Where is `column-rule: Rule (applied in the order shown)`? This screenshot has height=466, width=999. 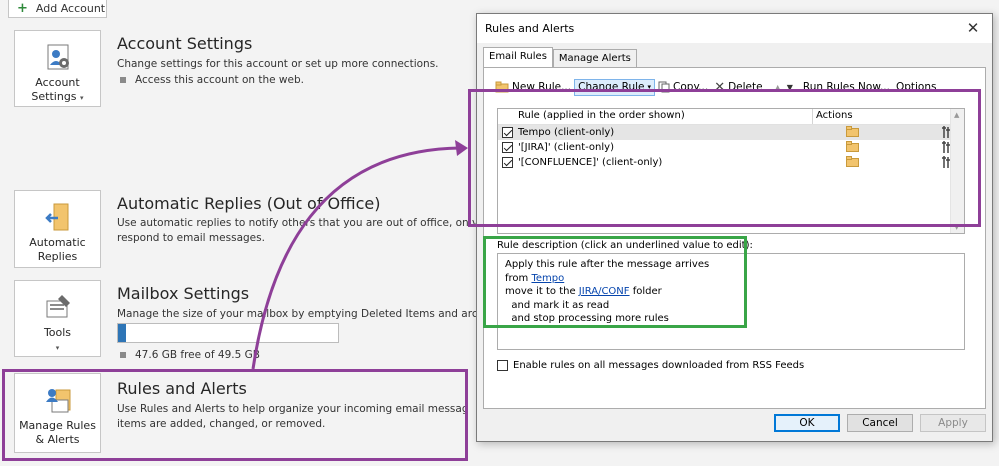 column-rule: Rule (applied in the order shown) is located at coordinates (601, 115).